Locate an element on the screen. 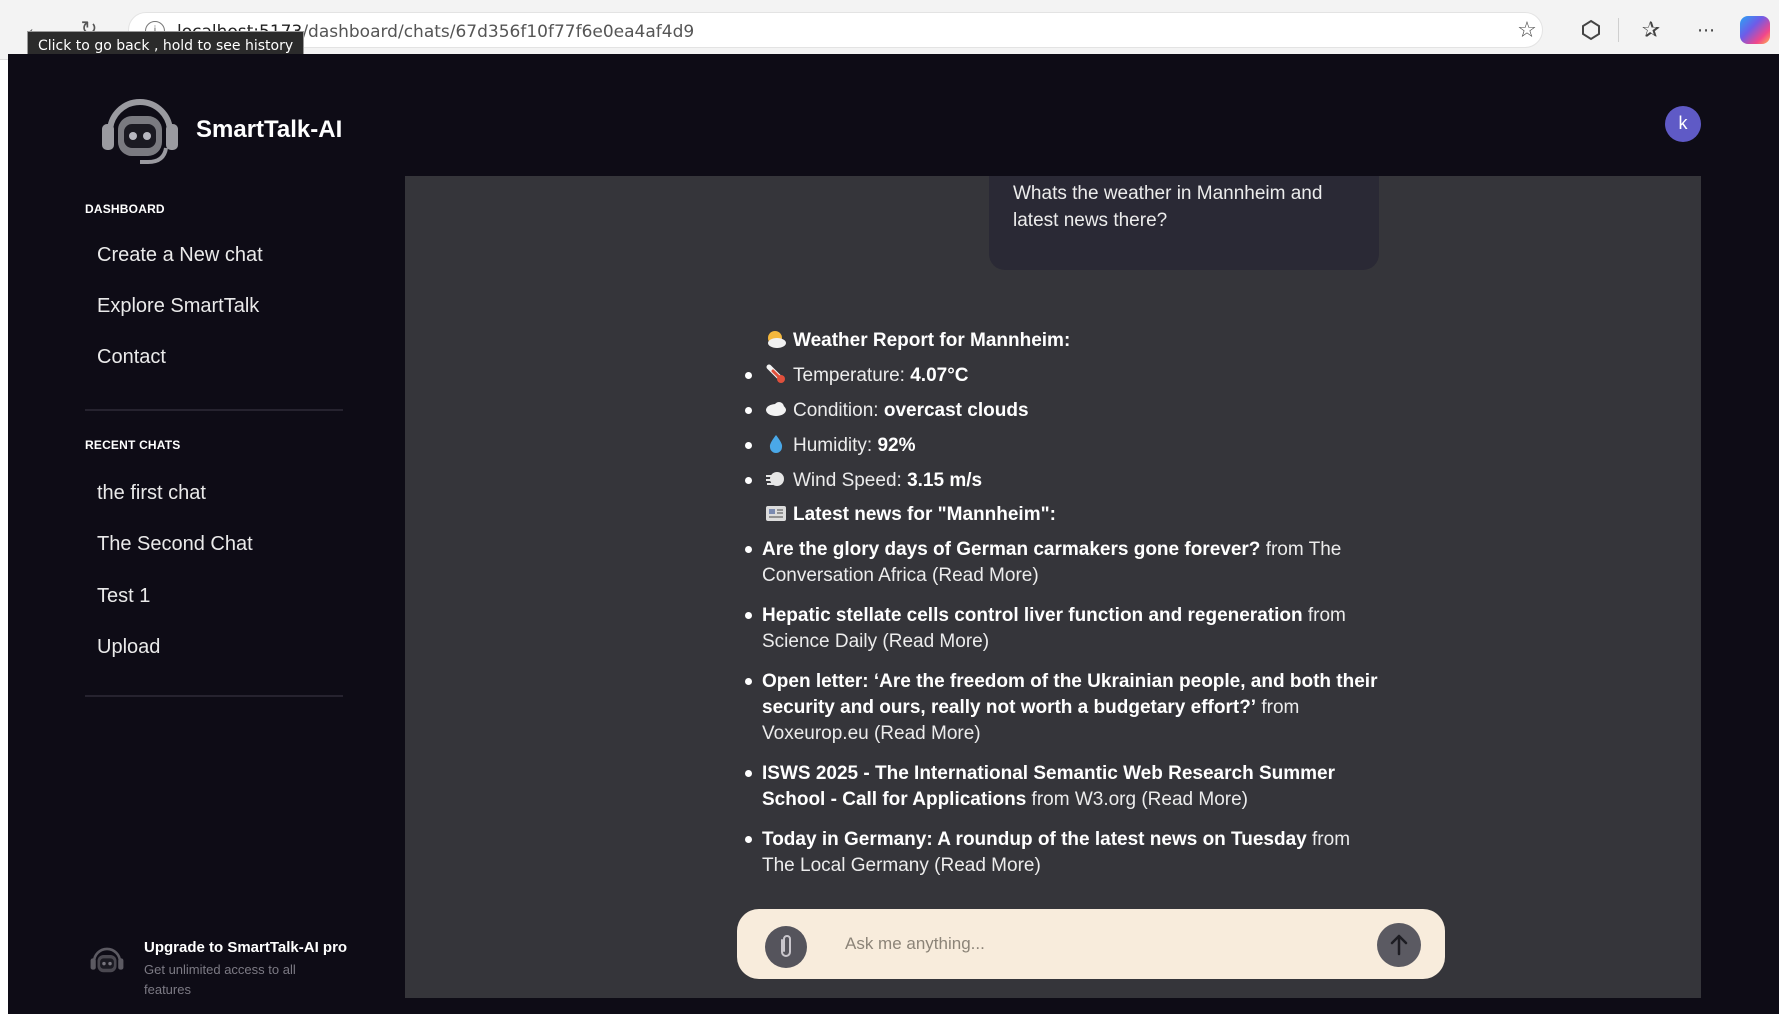 The width and height of the screenshot is (1779, 1014). weather-label: Condition: is located at coordinates (838, 410).